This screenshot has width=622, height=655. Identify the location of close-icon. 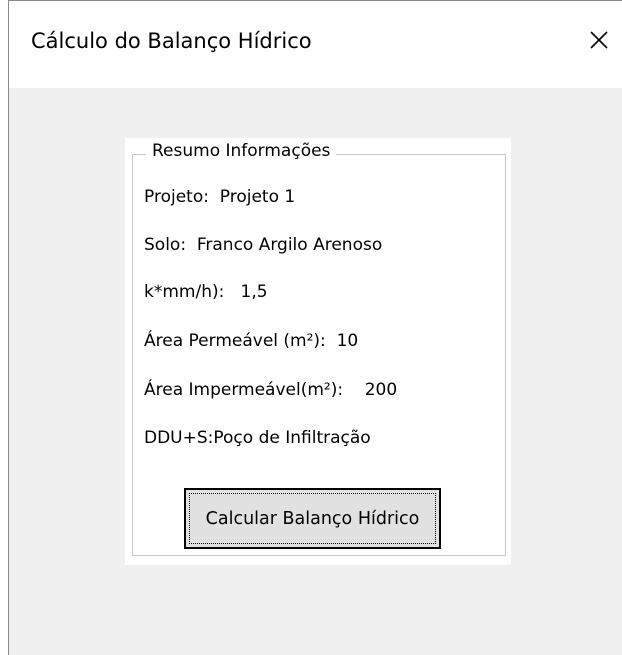
(599, 40).